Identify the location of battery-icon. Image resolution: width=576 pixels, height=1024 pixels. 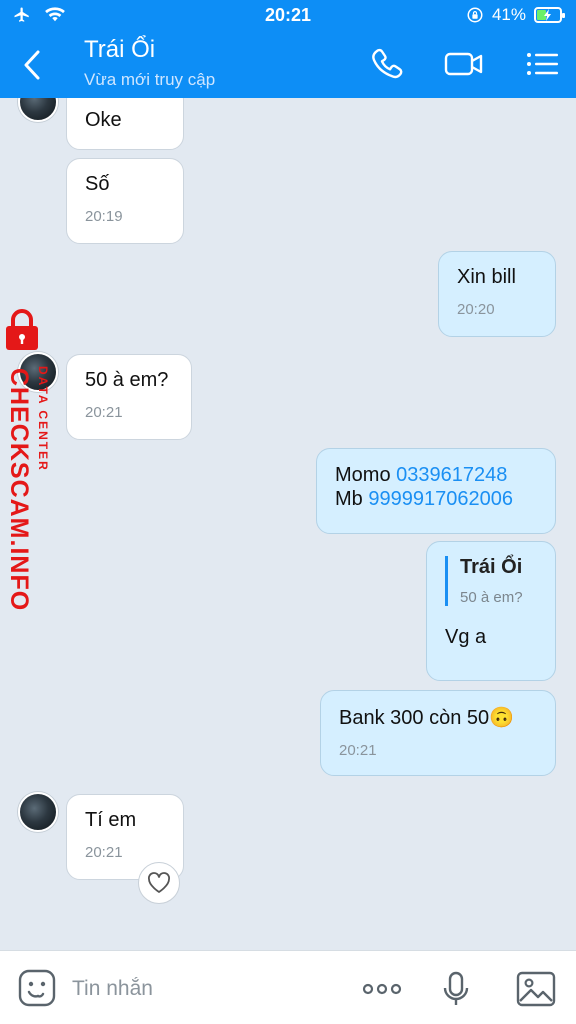
(549, 15).